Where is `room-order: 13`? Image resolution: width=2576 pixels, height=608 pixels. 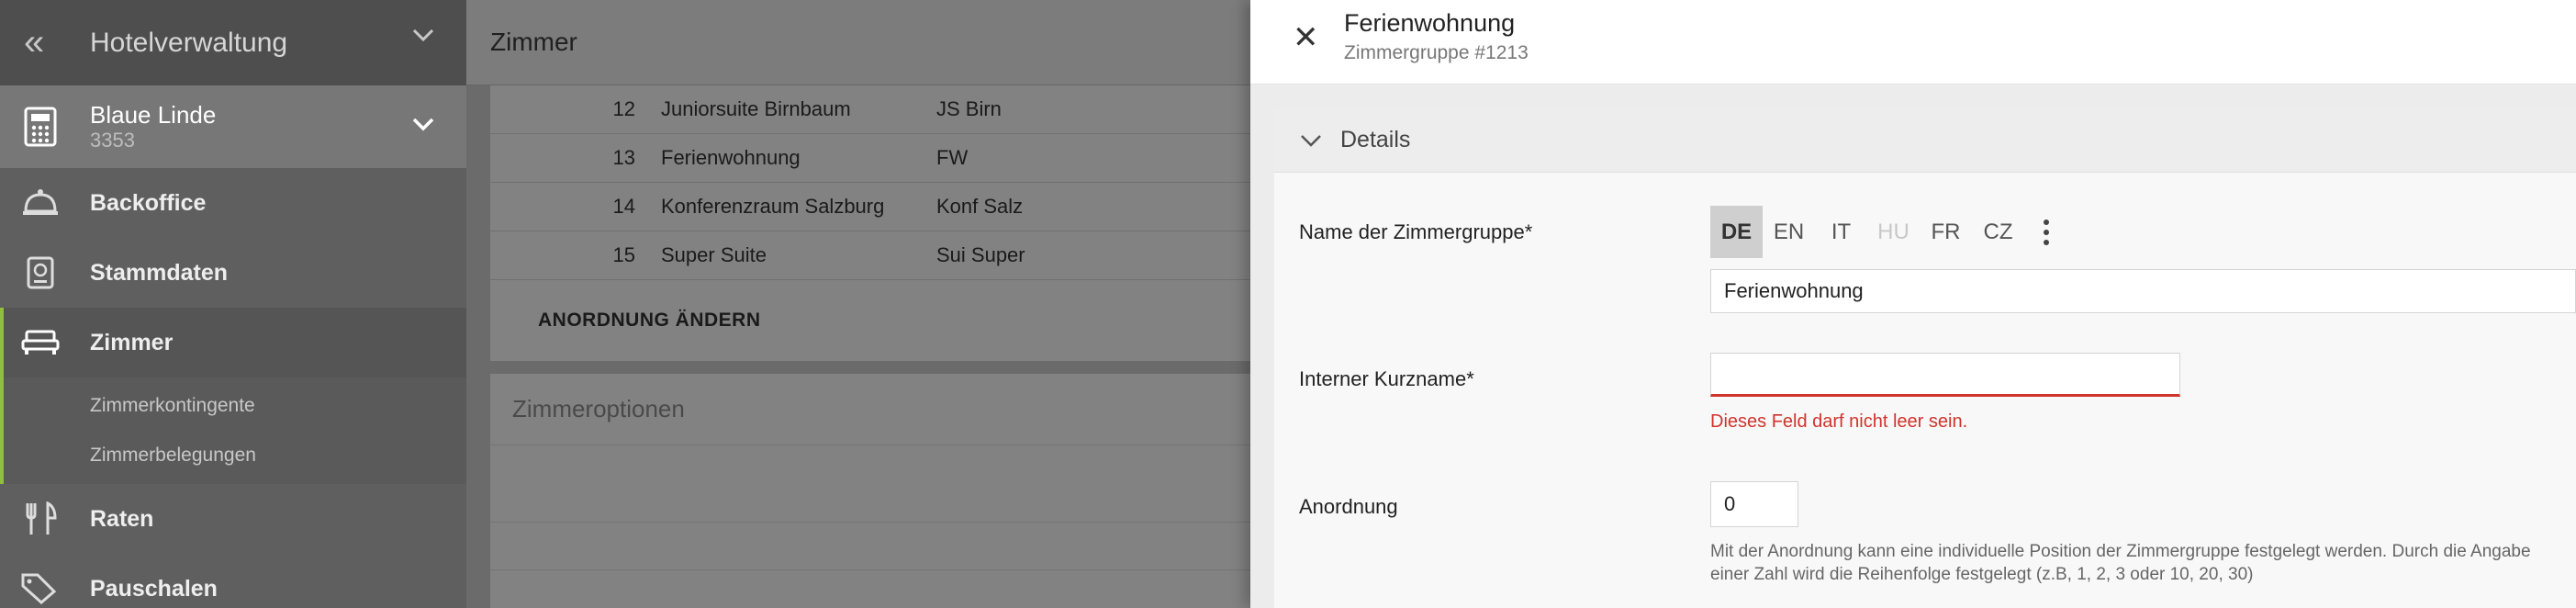 room-order: 13 is located at coordinates (623, 158).